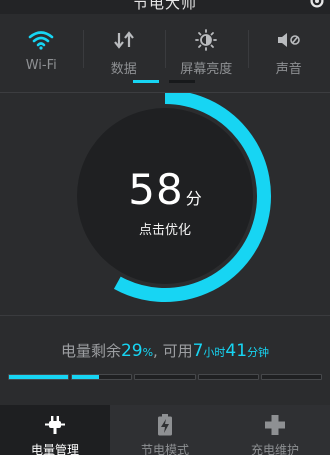  Describe the element at coordinates (288, 40) in the screenshot. I see `sound-muted-icon` at that location.